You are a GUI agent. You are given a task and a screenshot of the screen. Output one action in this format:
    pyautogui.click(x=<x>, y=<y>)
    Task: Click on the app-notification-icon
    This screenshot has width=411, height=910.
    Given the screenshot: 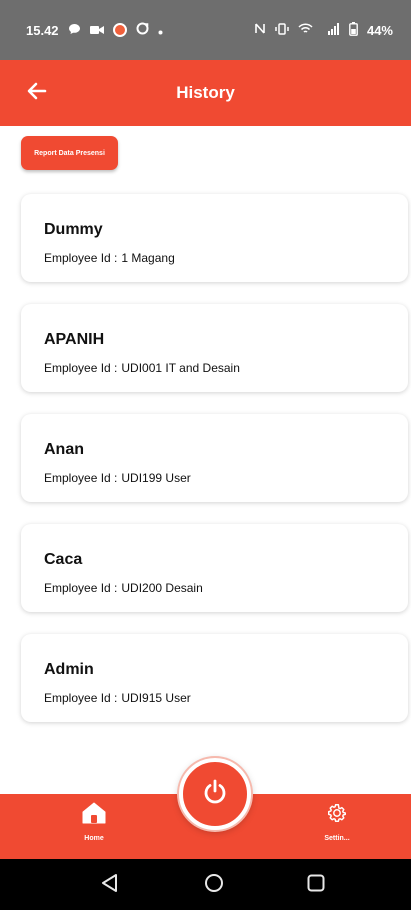 What is the action you would take?
    pyautogui.click(x=119, y=30)
    